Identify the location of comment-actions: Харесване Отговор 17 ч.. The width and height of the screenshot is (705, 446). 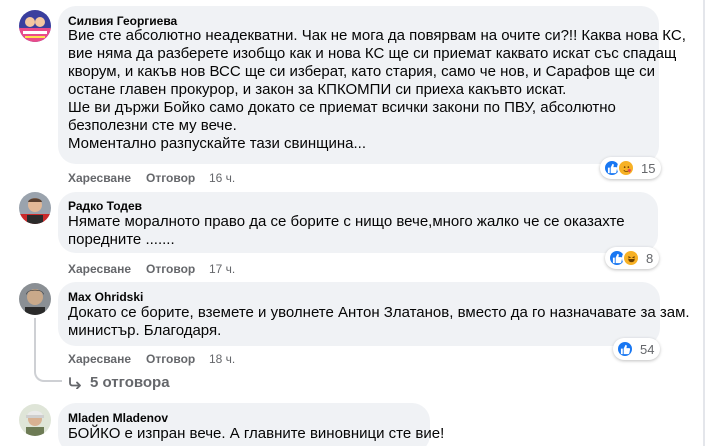
(168, 269).